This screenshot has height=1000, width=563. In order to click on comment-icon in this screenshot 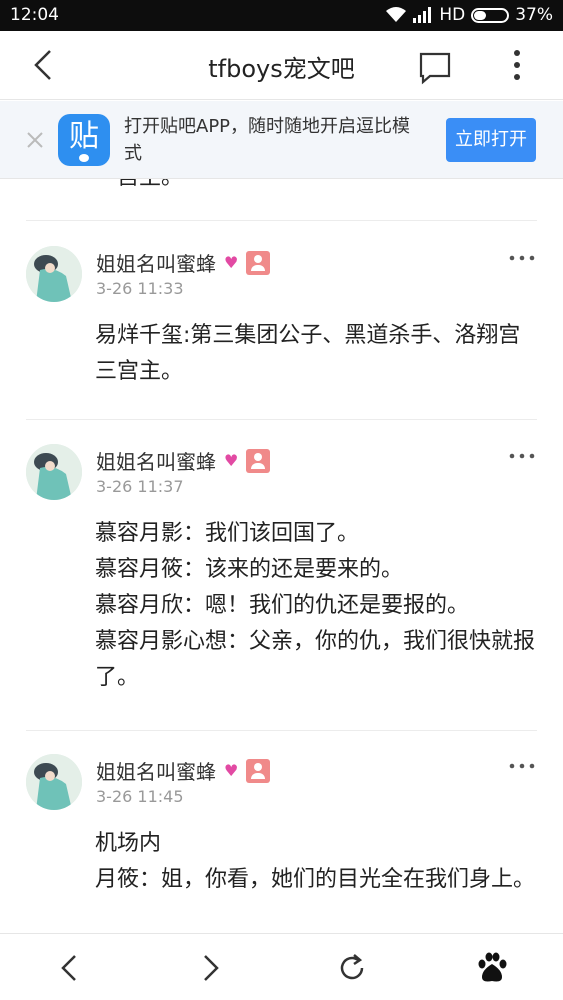, I will do `click(435, 68)`.